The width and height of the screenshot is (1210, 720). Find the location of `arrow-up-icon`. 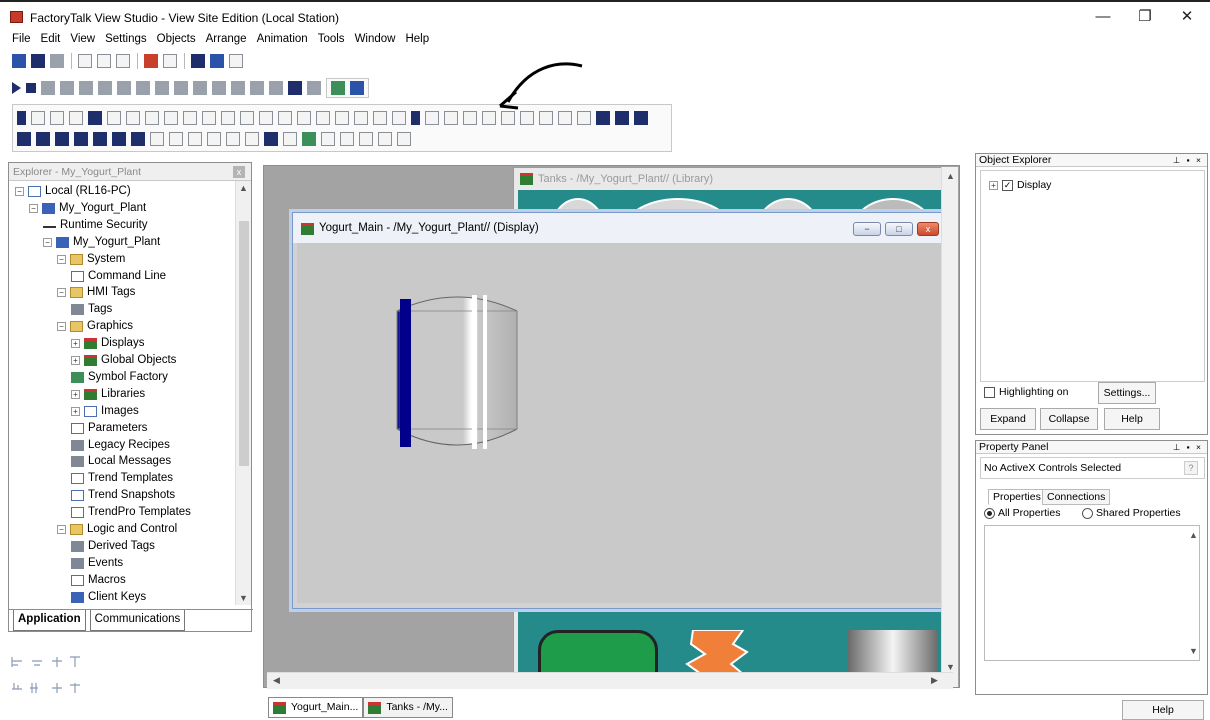

arrow-up-icon is located at coordinates (24, 138).